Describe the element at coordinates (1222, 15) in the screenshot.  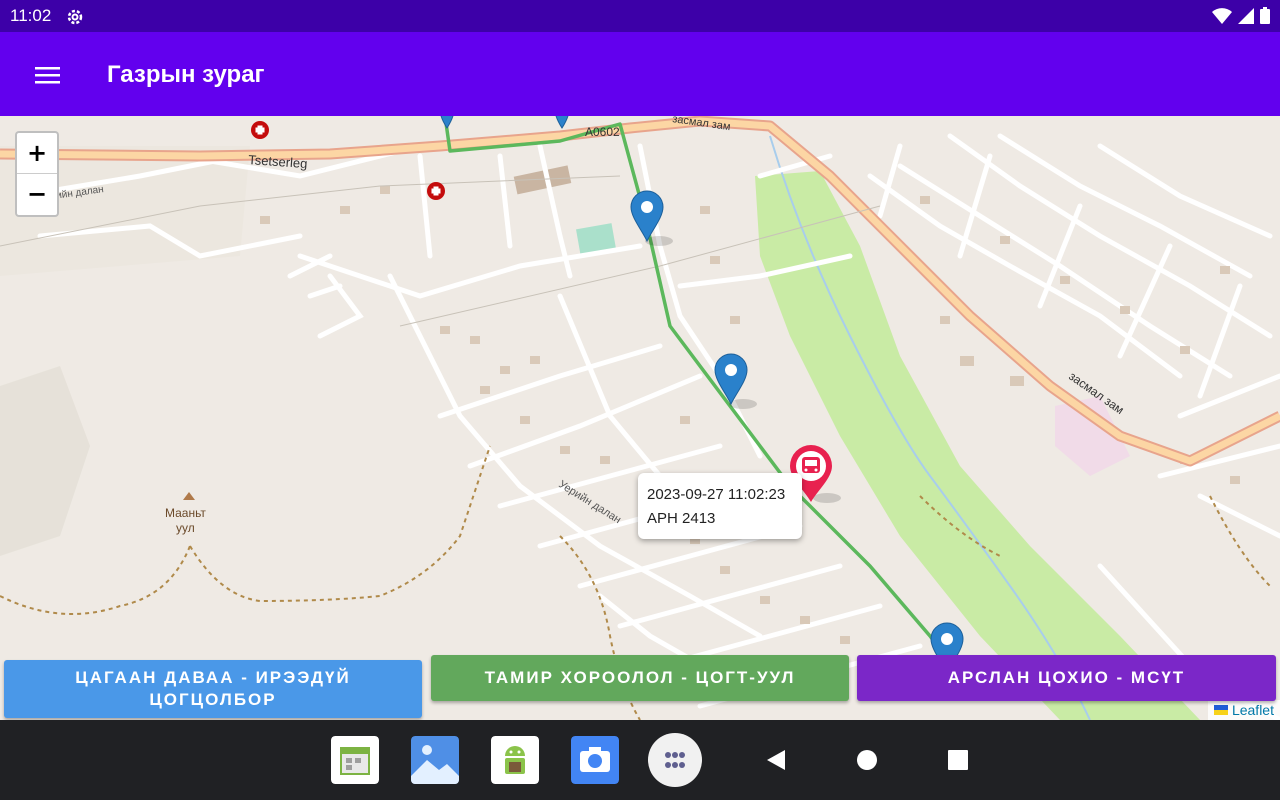
I see `wifi-icon` at that location.